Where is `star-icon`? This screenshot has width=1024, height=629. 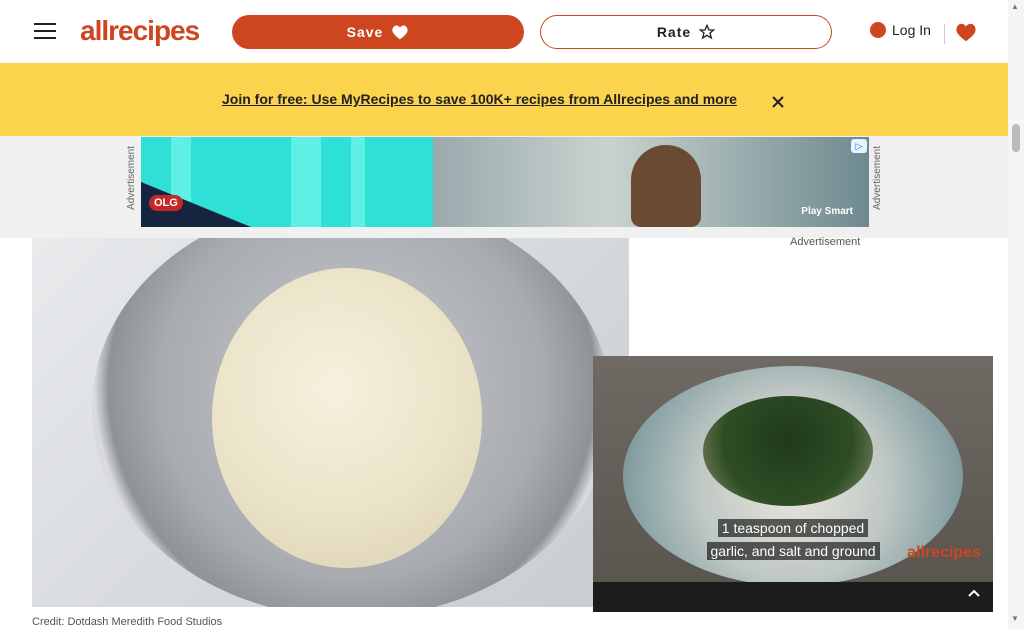
star-icon is located at coordinates (707, 32).